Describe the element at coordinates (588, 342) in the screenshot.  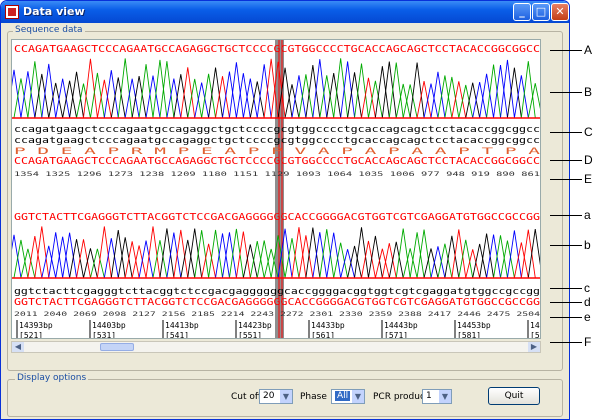
I see `row-label-F: F` at that location.